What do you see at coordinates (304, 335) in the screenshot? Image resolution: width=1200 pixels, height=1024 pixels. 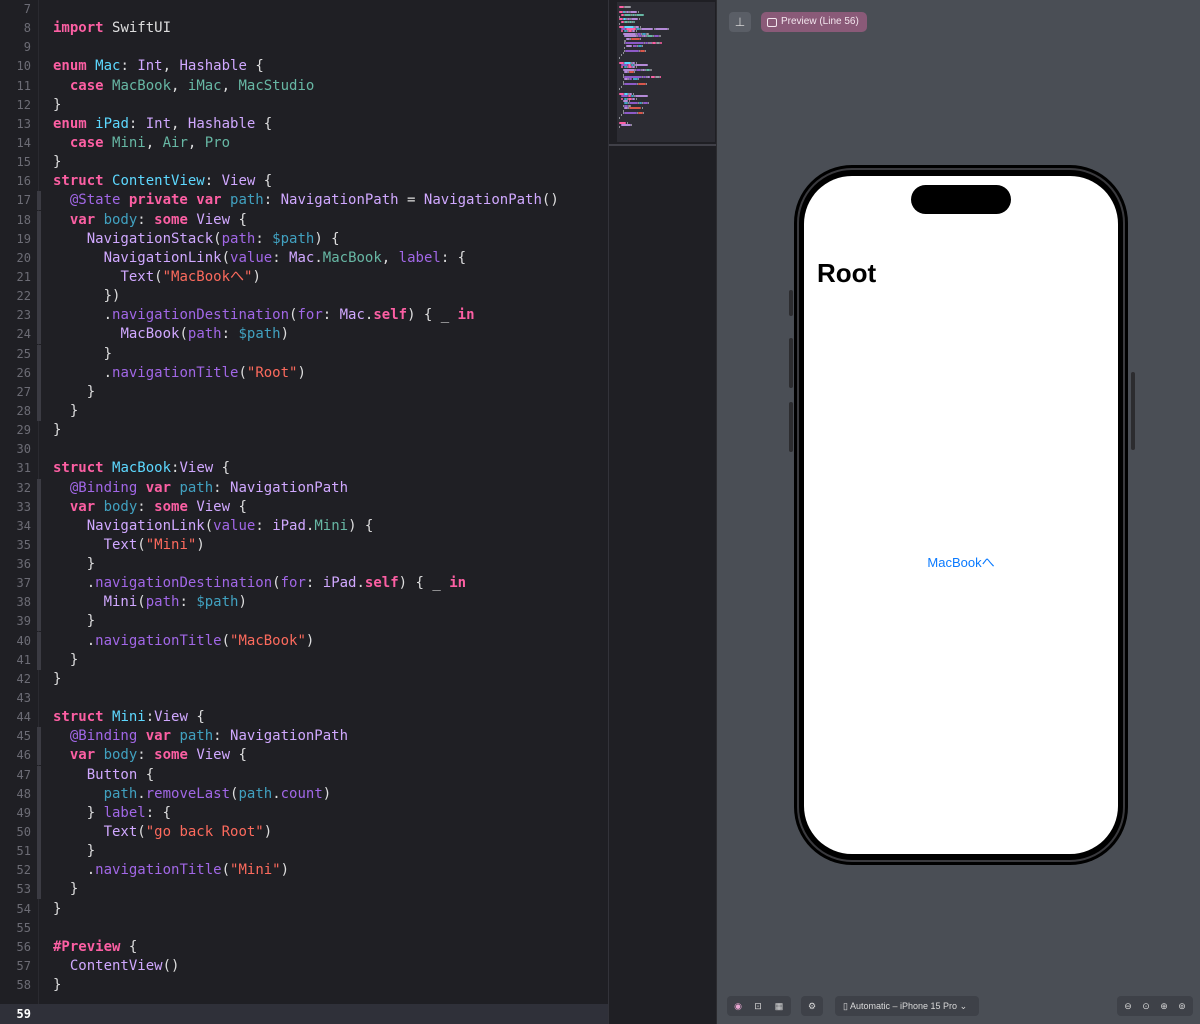 I see `code-line: 24 MacBook(path: $path)` at bounding box center [304, 335].